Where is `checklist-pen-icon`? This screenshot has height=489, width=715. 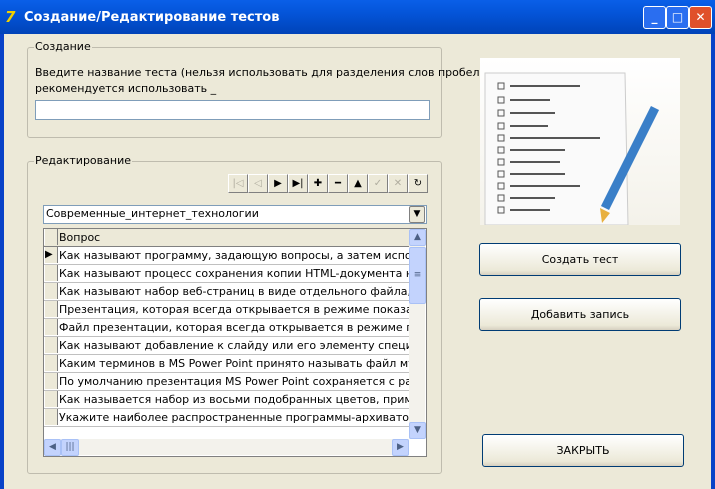
checklist-pen-icon is located at coordinates (572, 149).